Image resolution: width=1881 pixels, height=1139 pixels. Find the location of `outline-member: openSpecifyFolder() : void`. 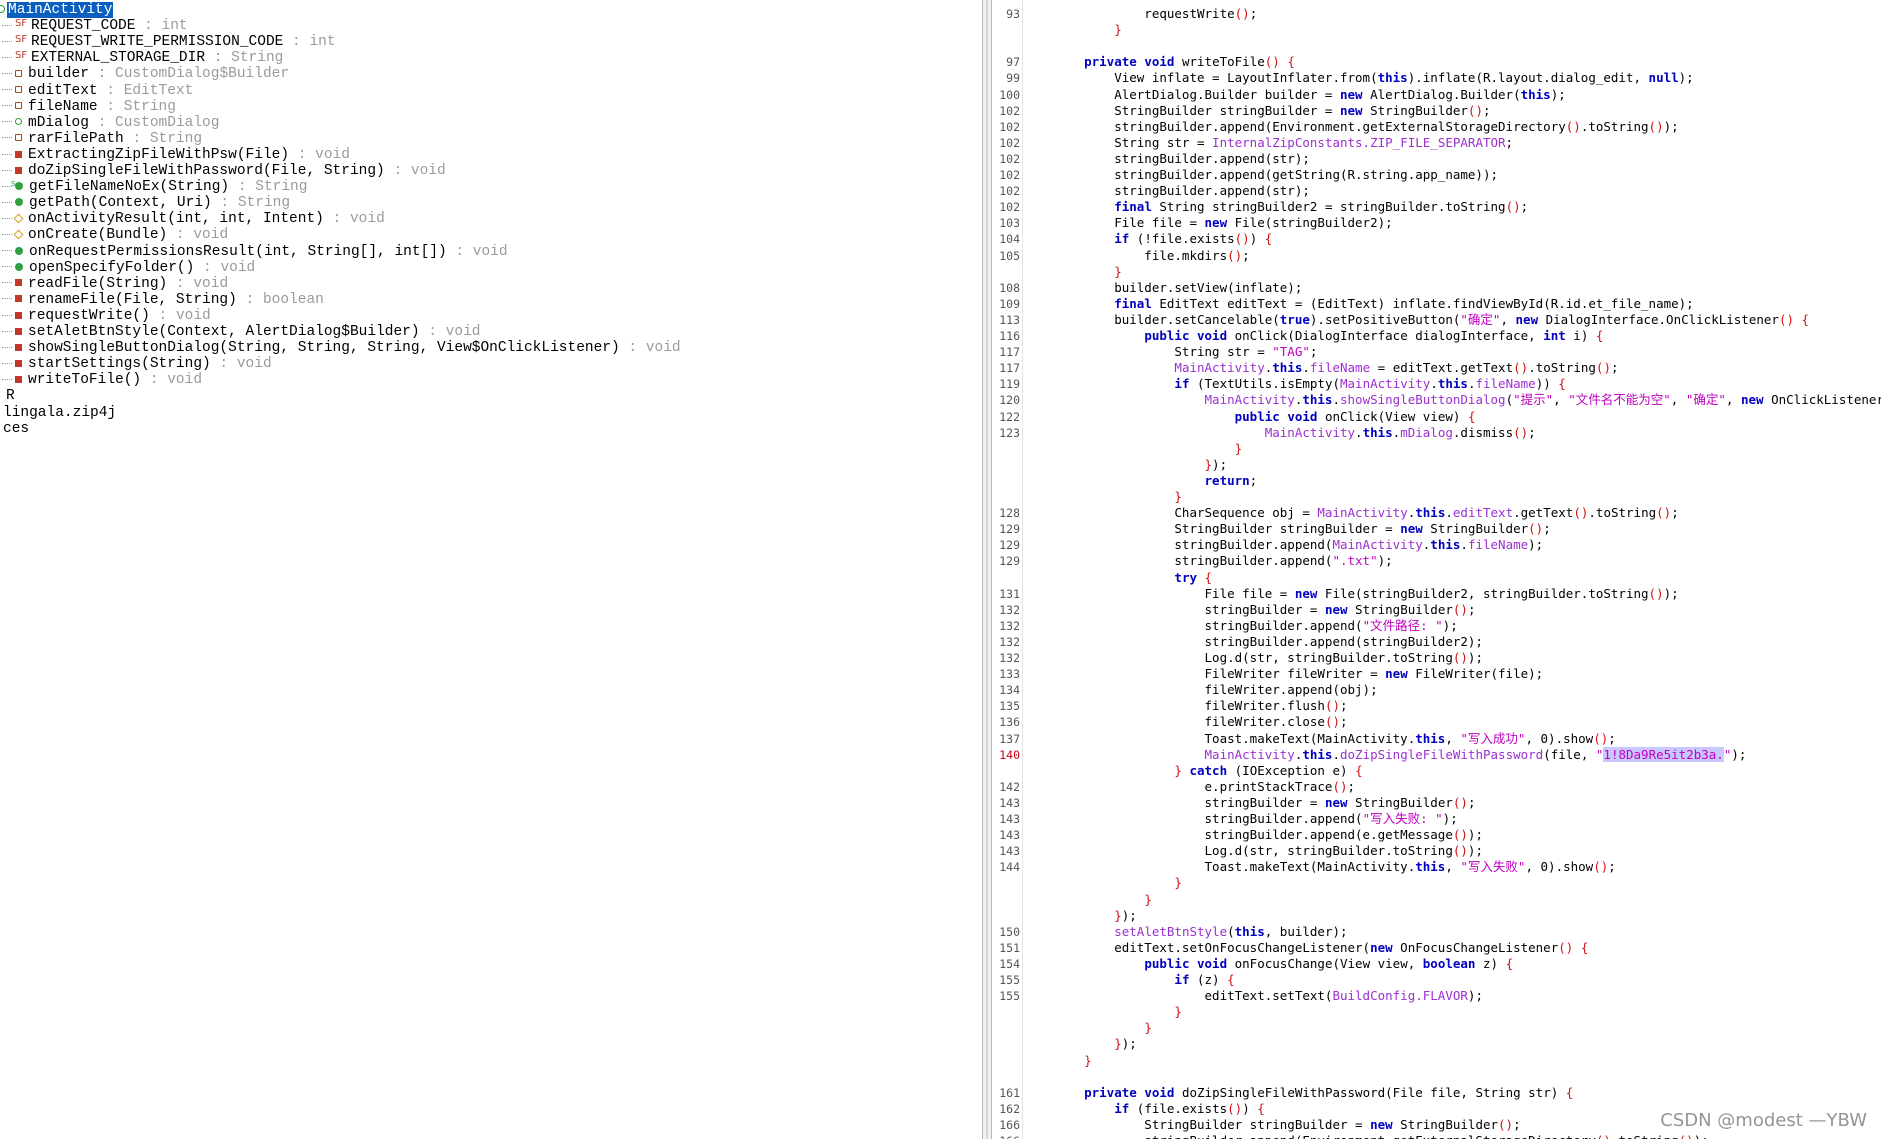

outline-member: openSpecifyFolder() : void is located at coordinates (127, 268).